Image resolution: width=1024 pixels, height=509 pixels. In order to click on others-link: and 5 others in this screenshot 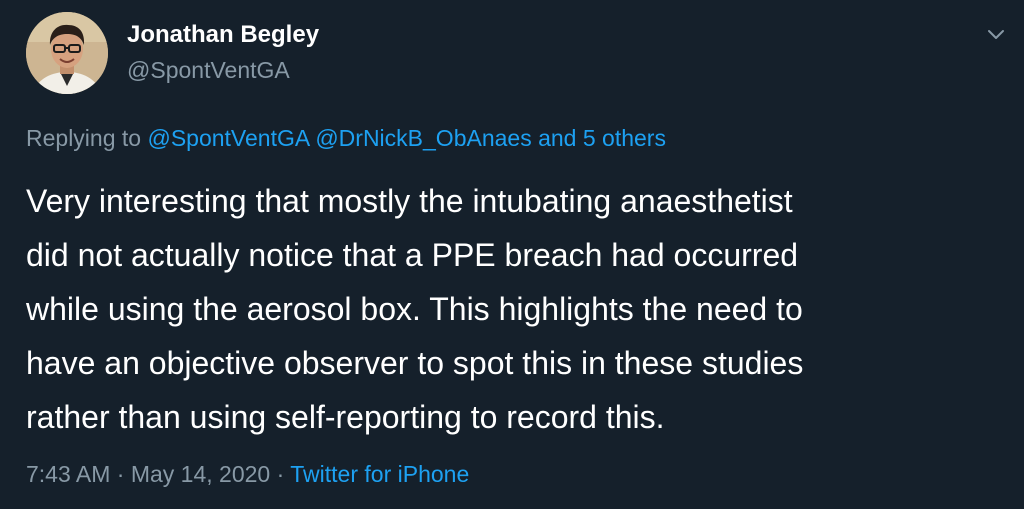, I will do `click(602, 138)`.